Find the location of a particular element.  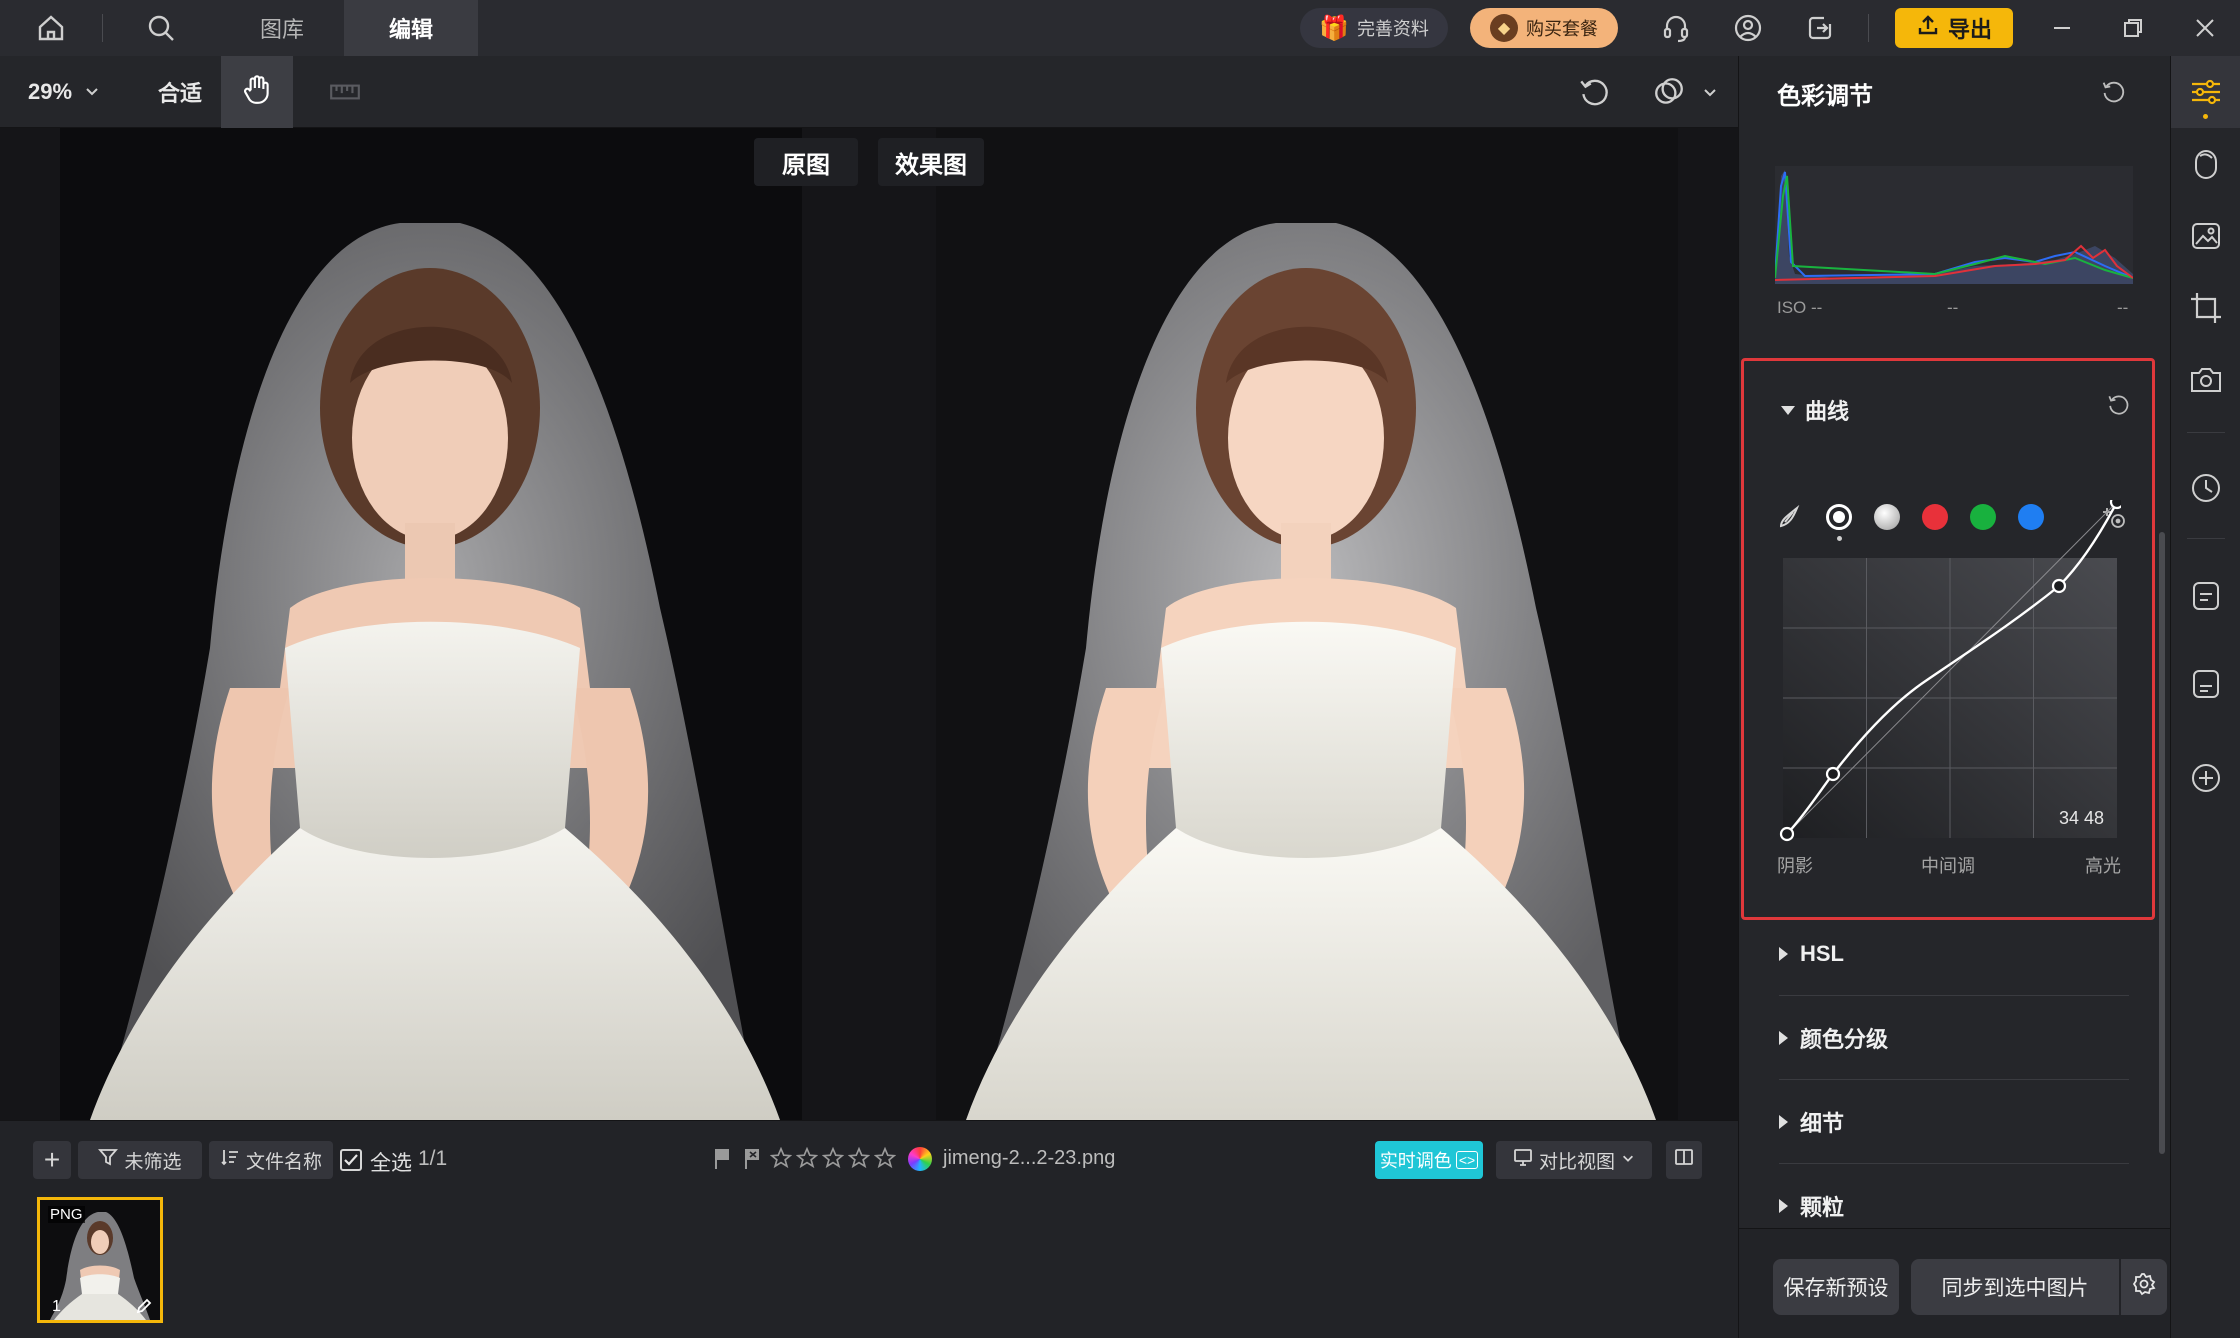

realtime-label: 实时调色 is located at coordinates (1415, 1161).